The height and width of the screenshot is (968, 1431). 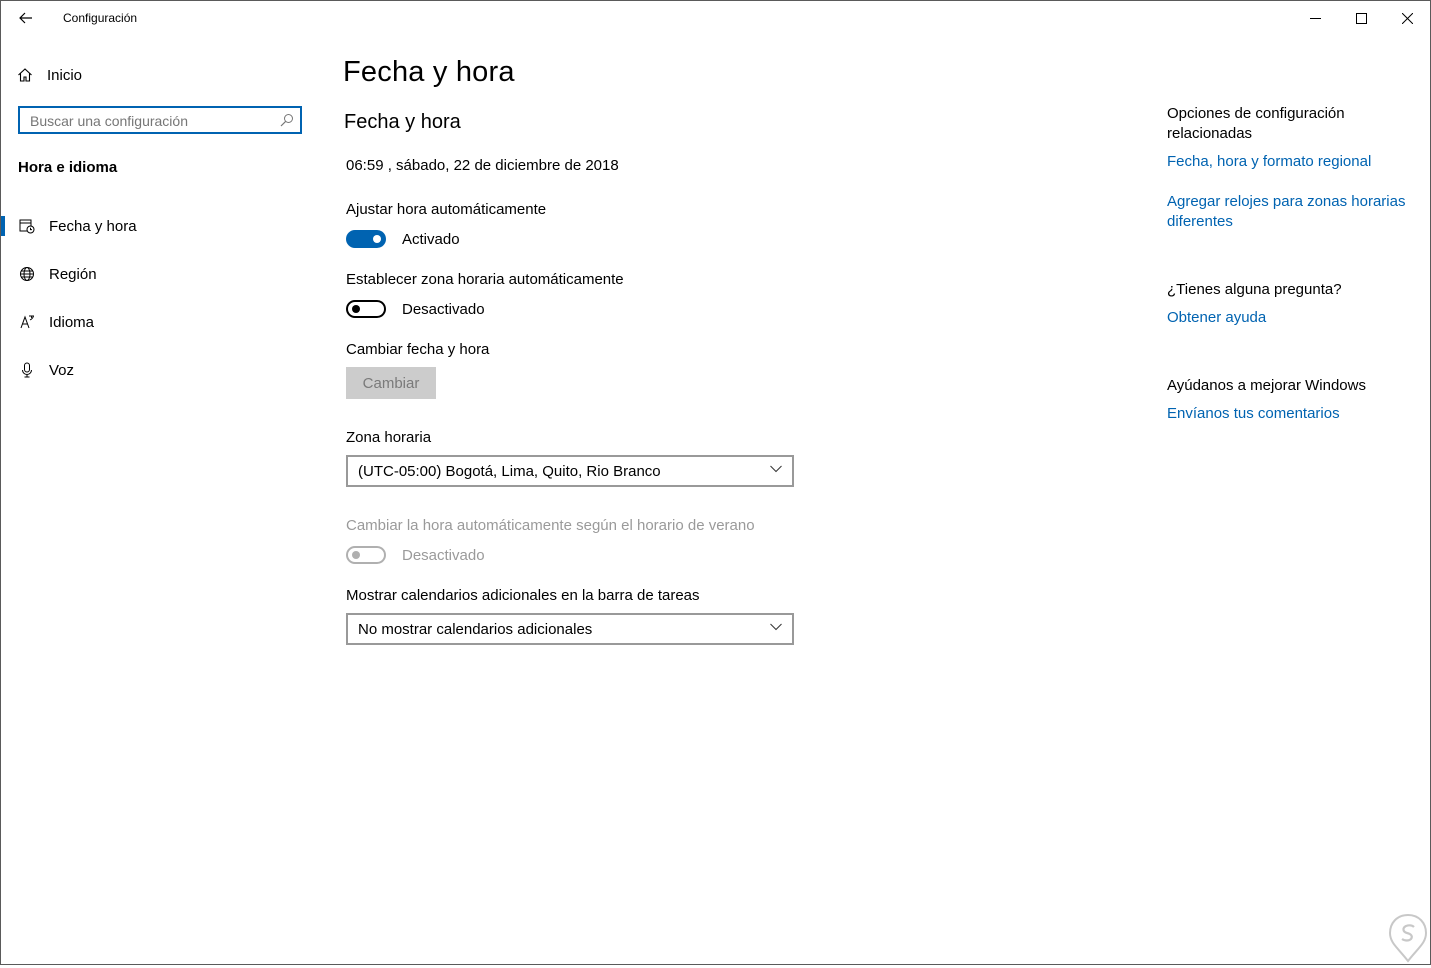 What do you see at coordinates (161, 322) in the screenshot?
I see `sidebar-item-idioma: Idioma` at bounding box center [161, 322].